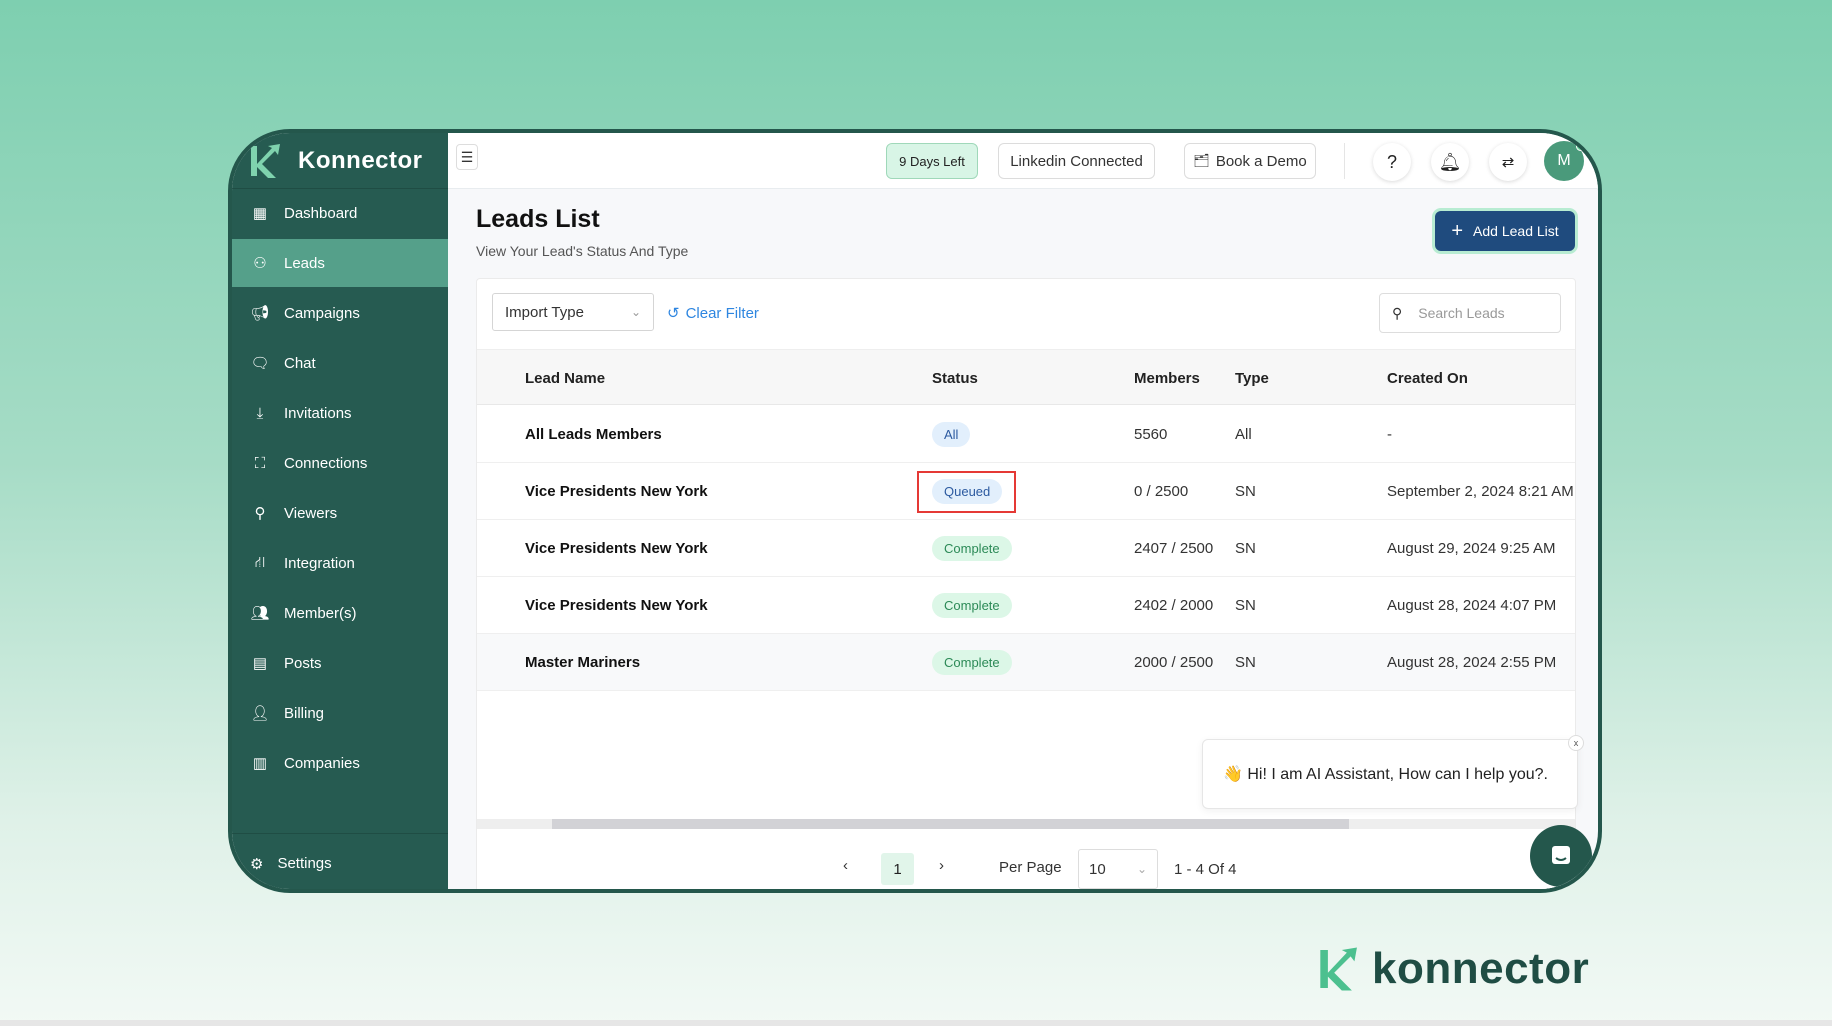 The height and width of the screenshot is (1026, 1832). Describe the element at coordinates (1480, 491) in the screenshot. I see `created-on: September 2, 2024 8:21 AM` at that location.